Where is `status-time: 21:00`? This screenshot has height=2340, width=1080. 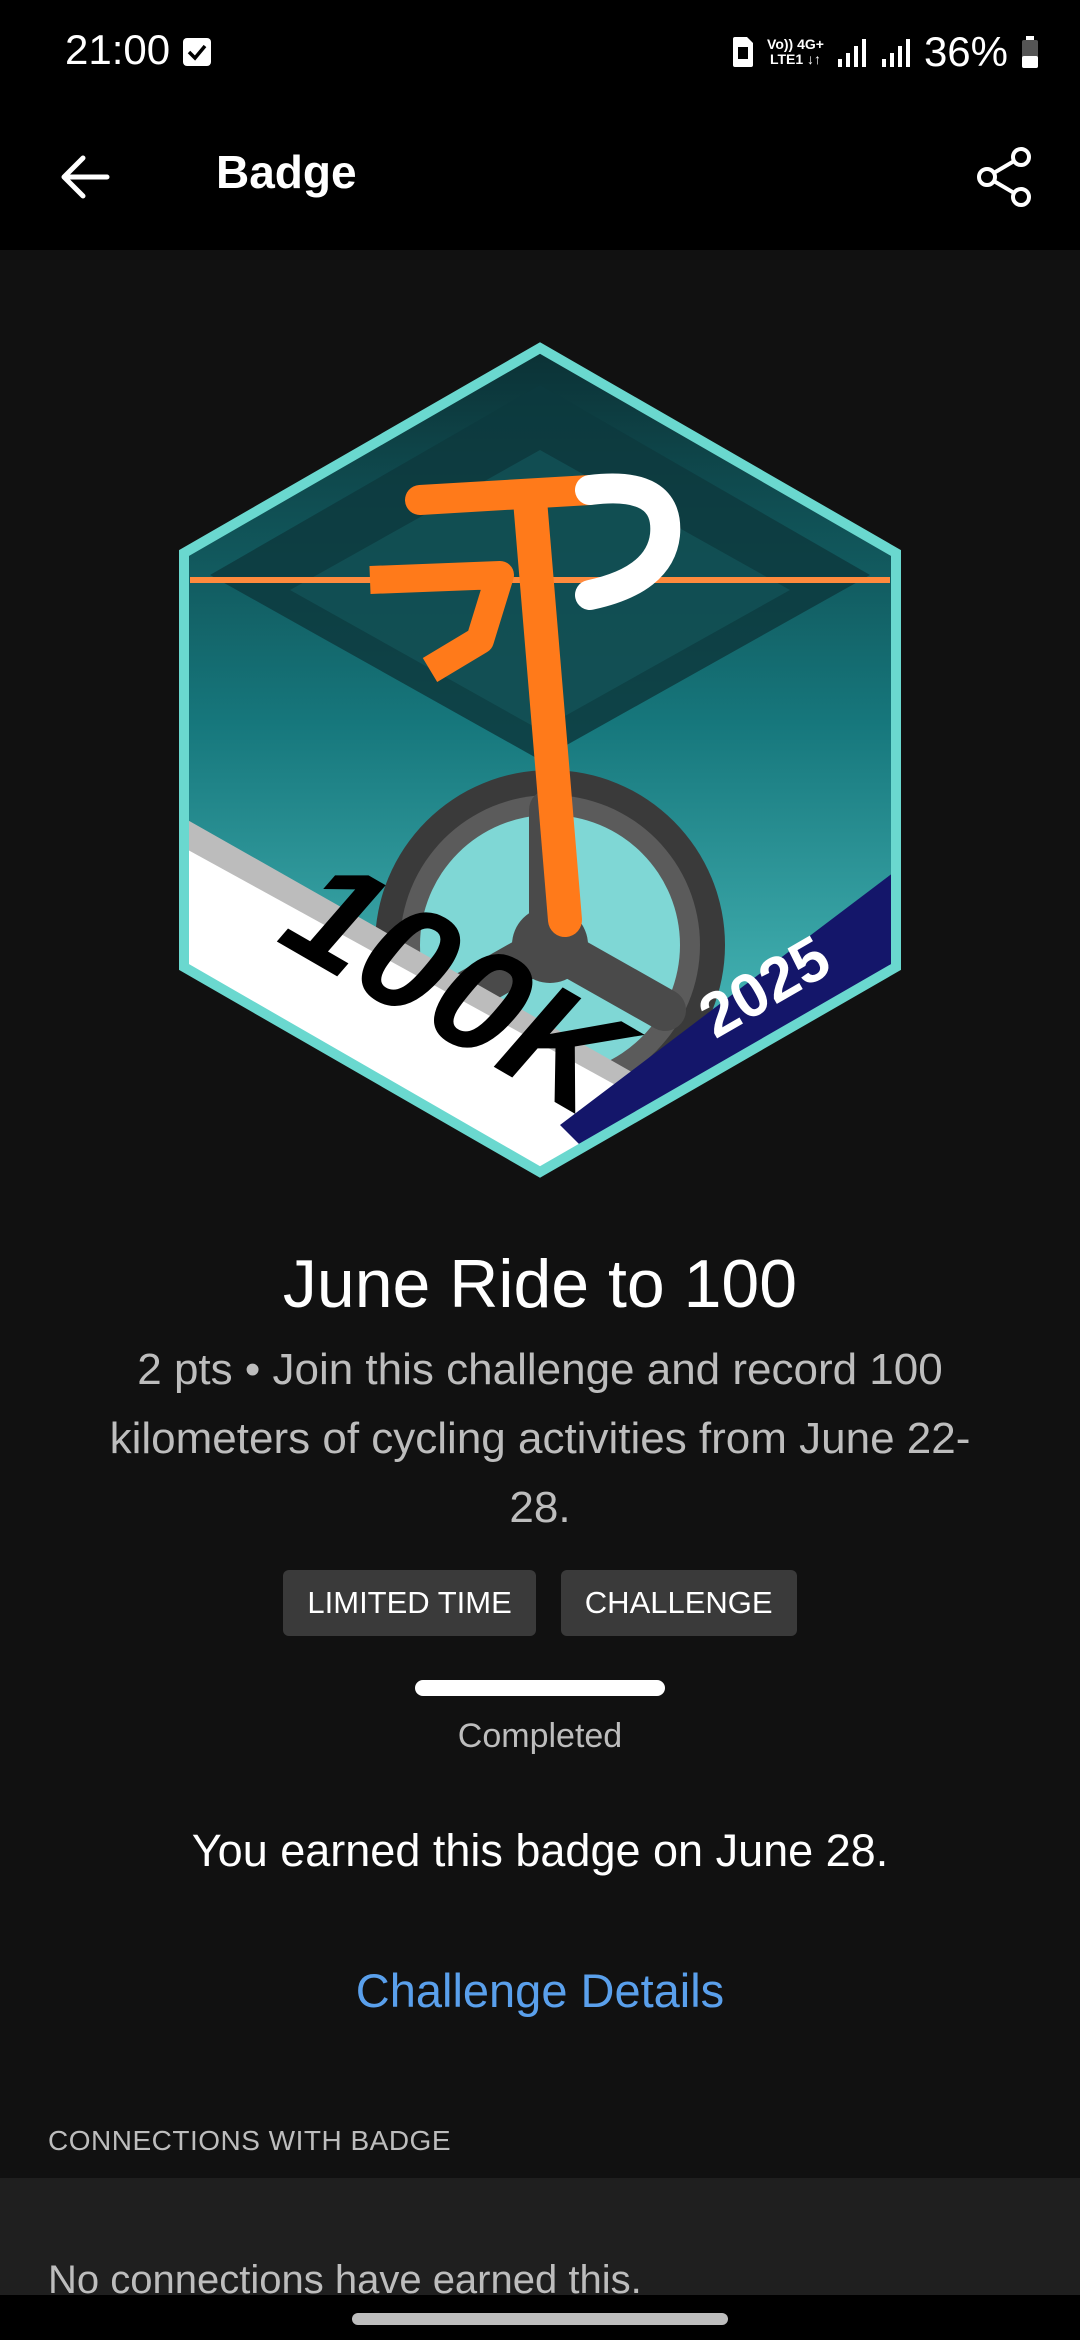 status-time: 21:00 is located at coordinates (118, 49).